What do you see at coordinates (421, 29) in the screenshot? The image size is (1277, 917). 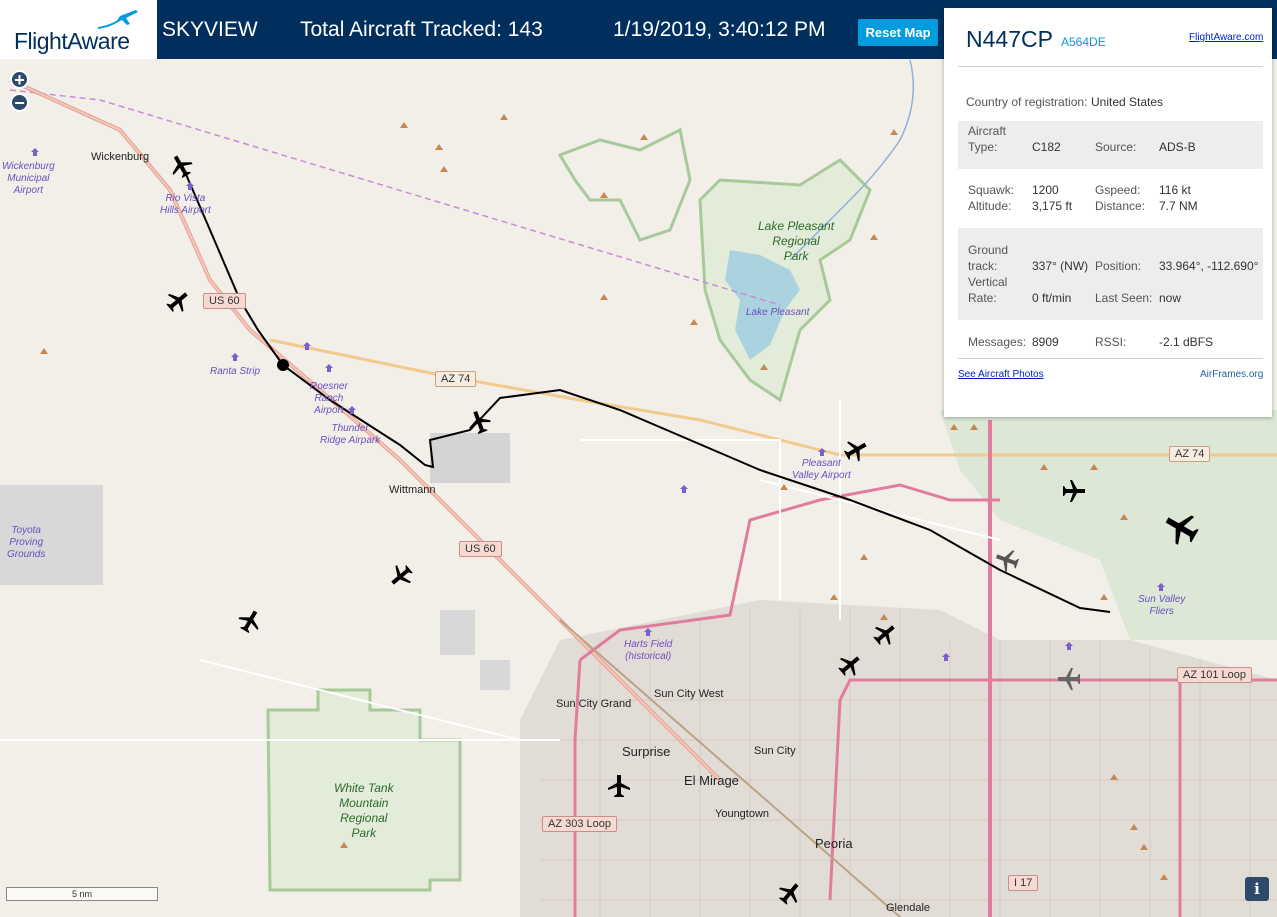 I see `aircraft-count: Total Aircraft Tracked: 143` at bounding box center [421, 29].